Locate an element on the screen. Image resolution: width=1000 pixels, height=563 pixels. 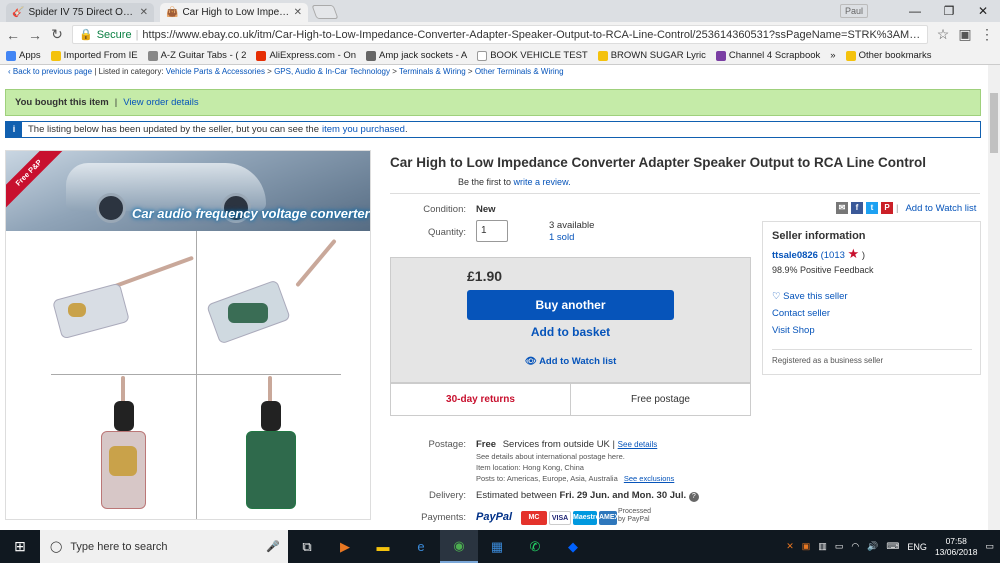
twitter-icon: t is located at coordinates (872, 208).